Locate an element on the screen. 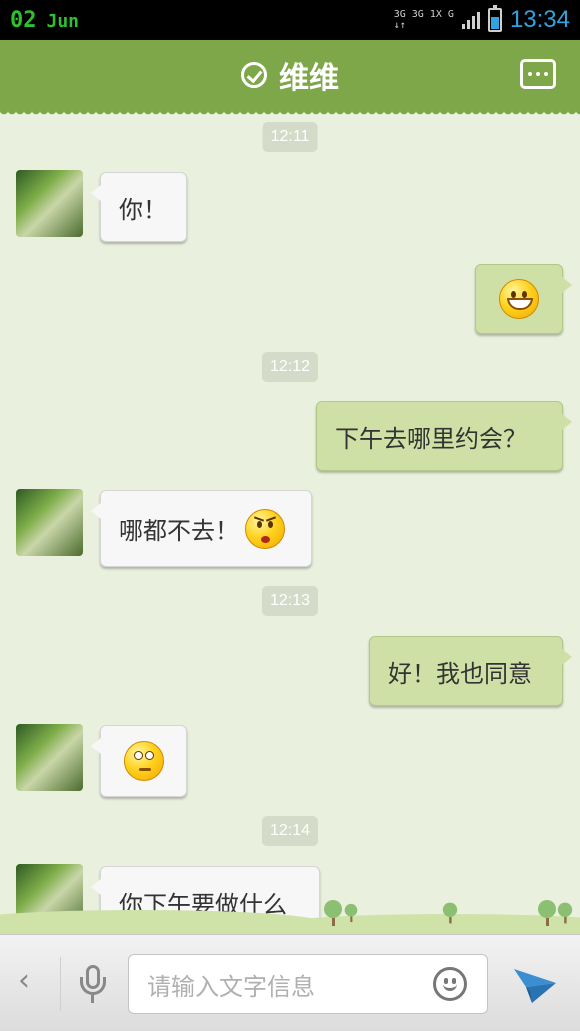 The width and height of the screenshot is (580, 1031). eyeroll-emoji-icon is located at coordinates (143, 761).